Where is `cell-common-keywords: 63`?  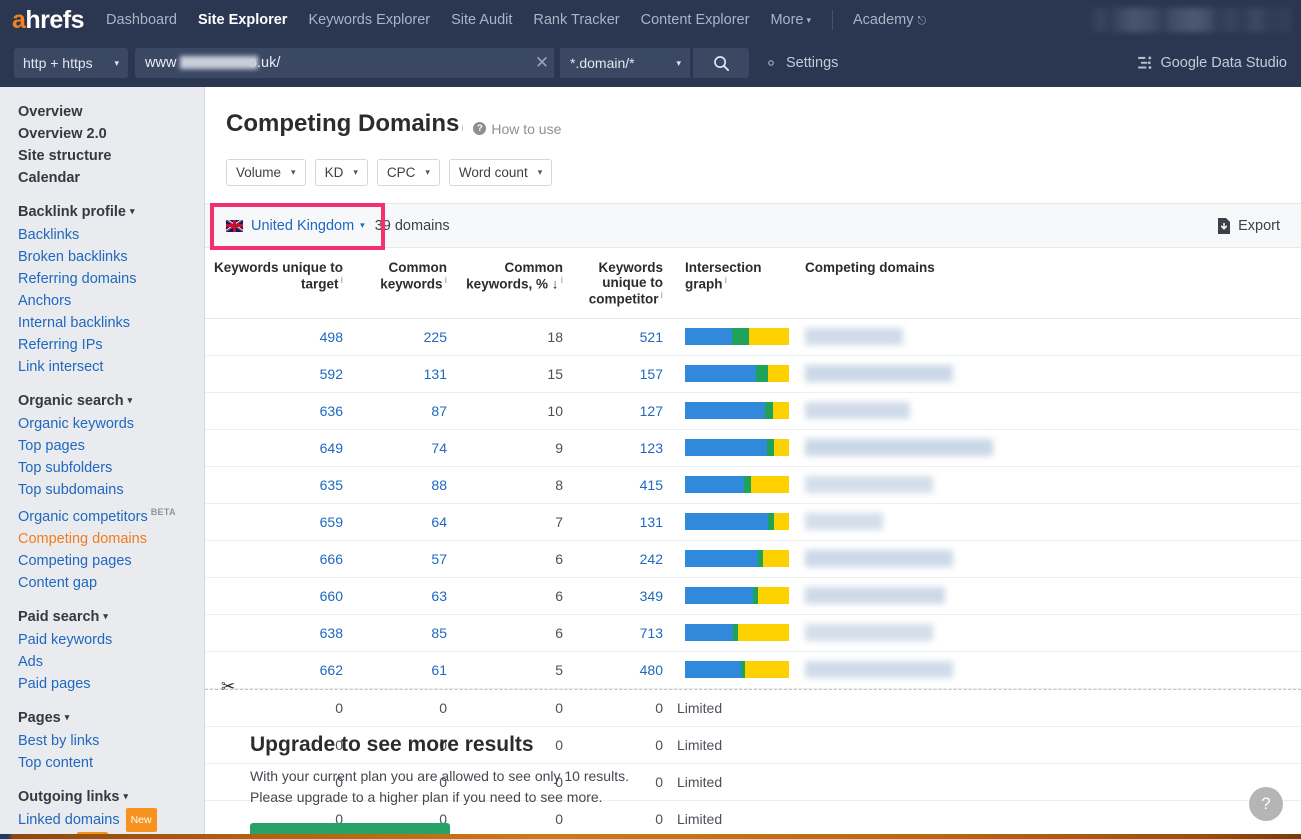
cell-common-keywords: 63 is located at coordinates (409, 596).